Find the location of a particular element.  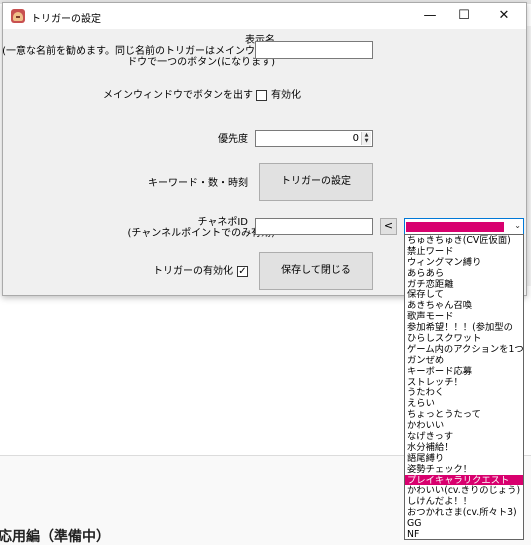

dropdown-item: 禁止ワード is located at coordinates (464, 251).